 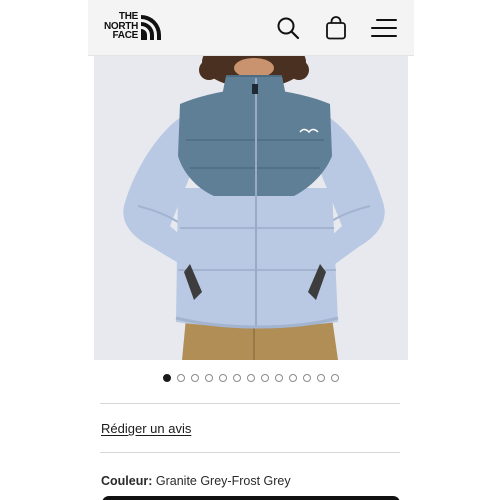 What do you see at coordinates (120, 26) in the screenshot?
I see `brand-logo-text: THE NORTH FACE` at bounding box center [120, 26].